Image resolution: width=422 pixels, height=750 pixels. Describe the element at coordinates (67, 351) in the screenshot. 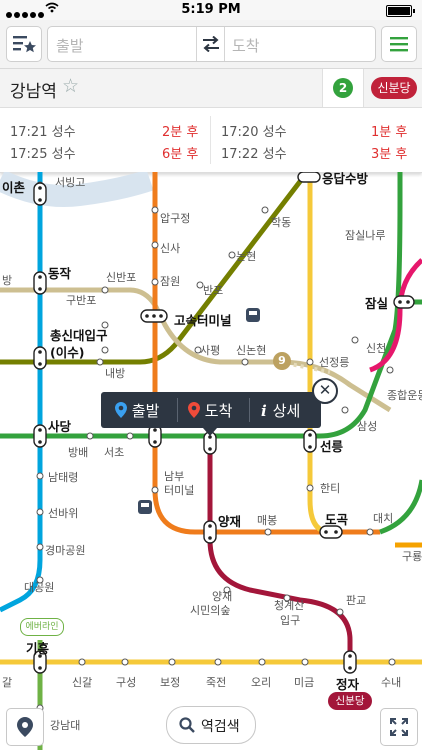

I see `station-isu: (이수)` at that location.